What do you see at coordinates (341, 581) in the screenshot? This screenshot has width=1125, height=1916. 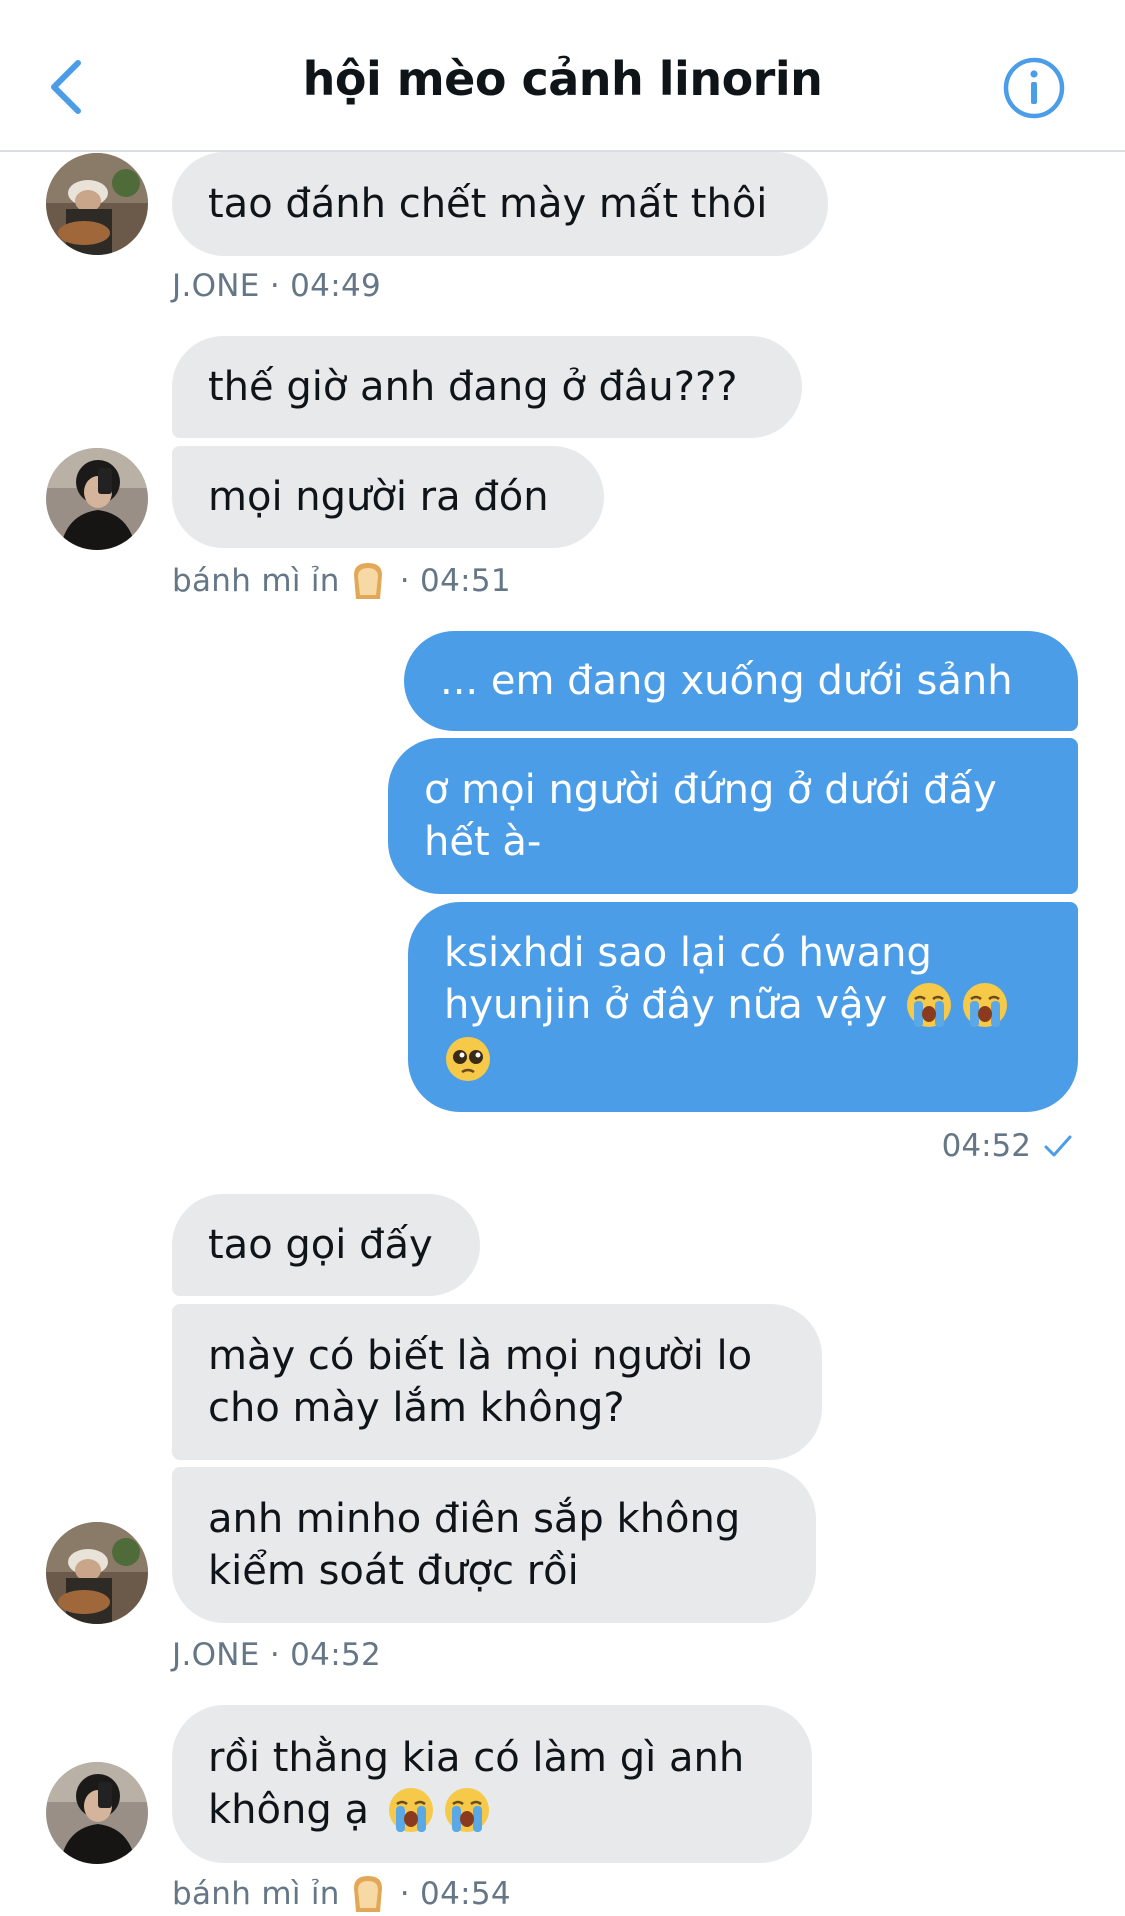 I see `message-meta: bánh mì ỉn · 04:51` at bounding box center [341, 581].